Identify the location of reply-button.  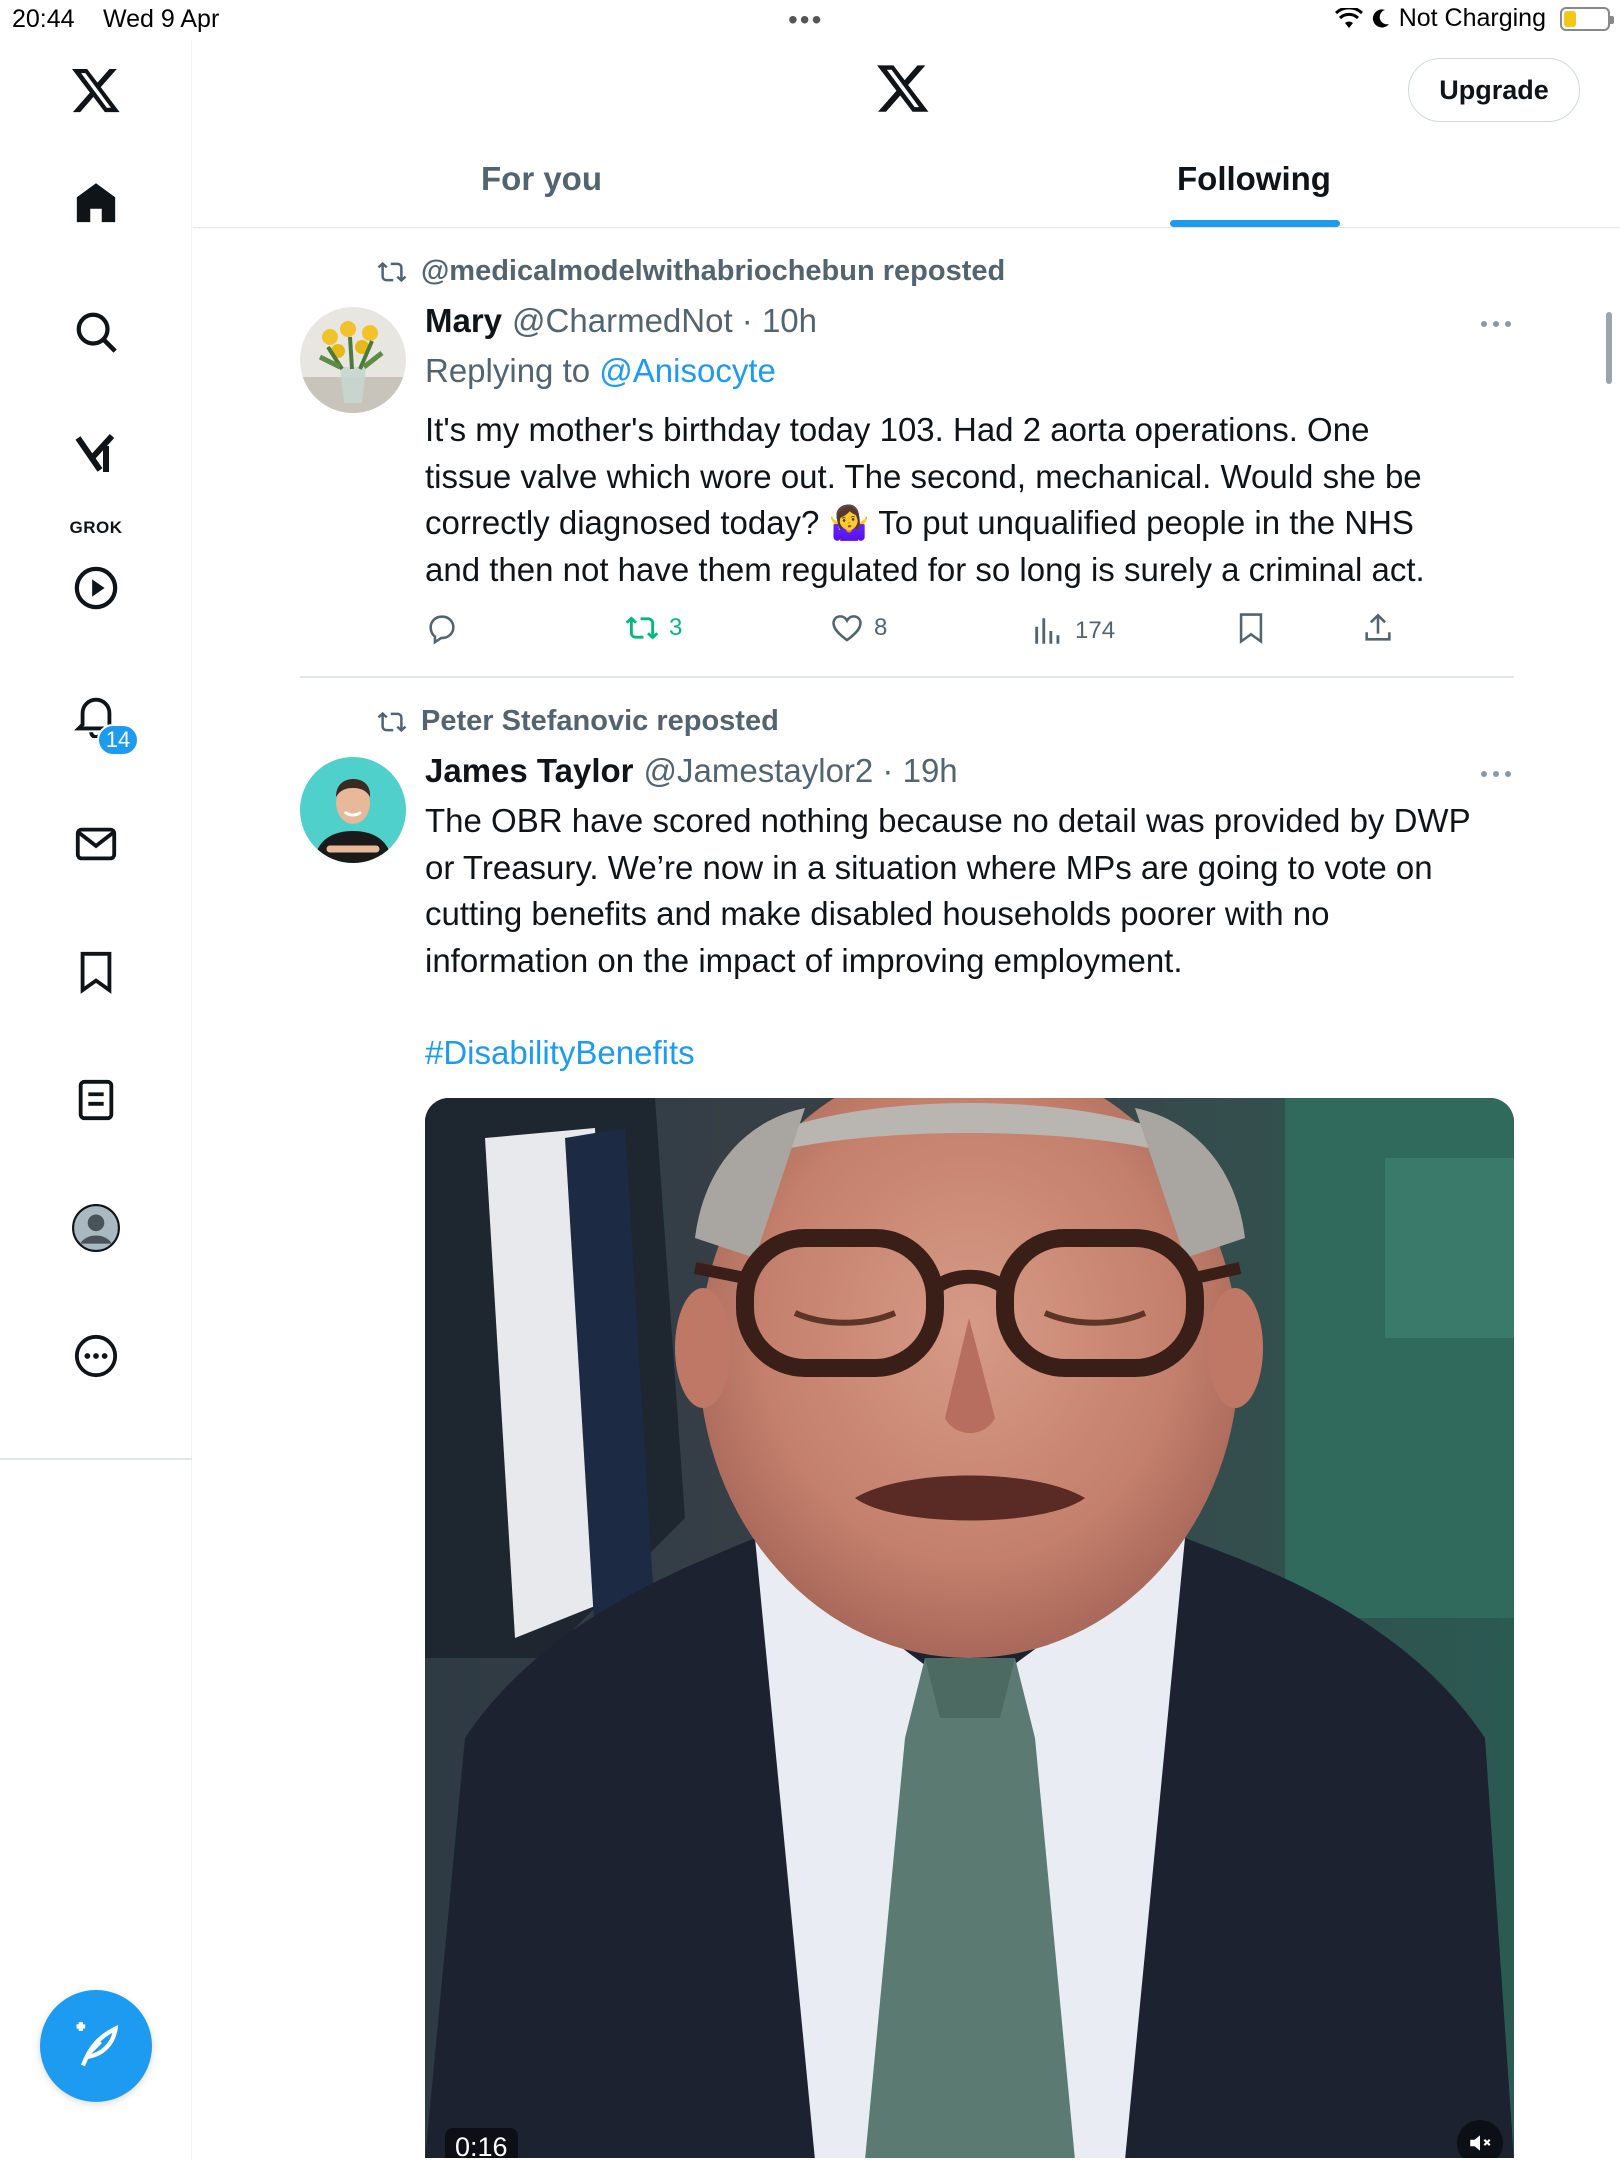
(442, 628).